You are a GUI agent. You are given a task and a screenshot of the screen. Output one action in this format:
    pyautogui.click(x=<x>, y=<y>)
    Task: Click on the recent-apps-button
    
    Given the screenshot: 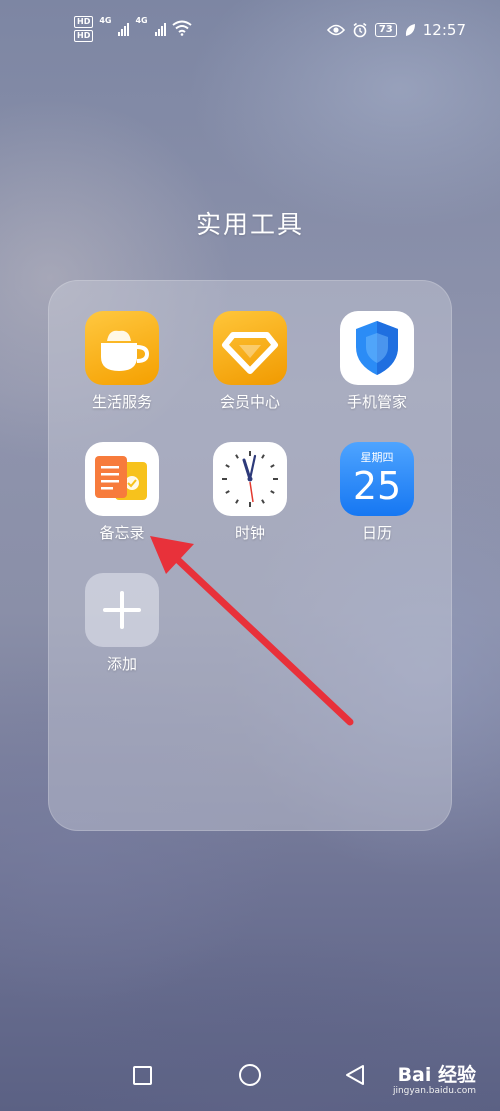 What is the action you would take?
    pyautogui.click(x=142, y=1075)
    